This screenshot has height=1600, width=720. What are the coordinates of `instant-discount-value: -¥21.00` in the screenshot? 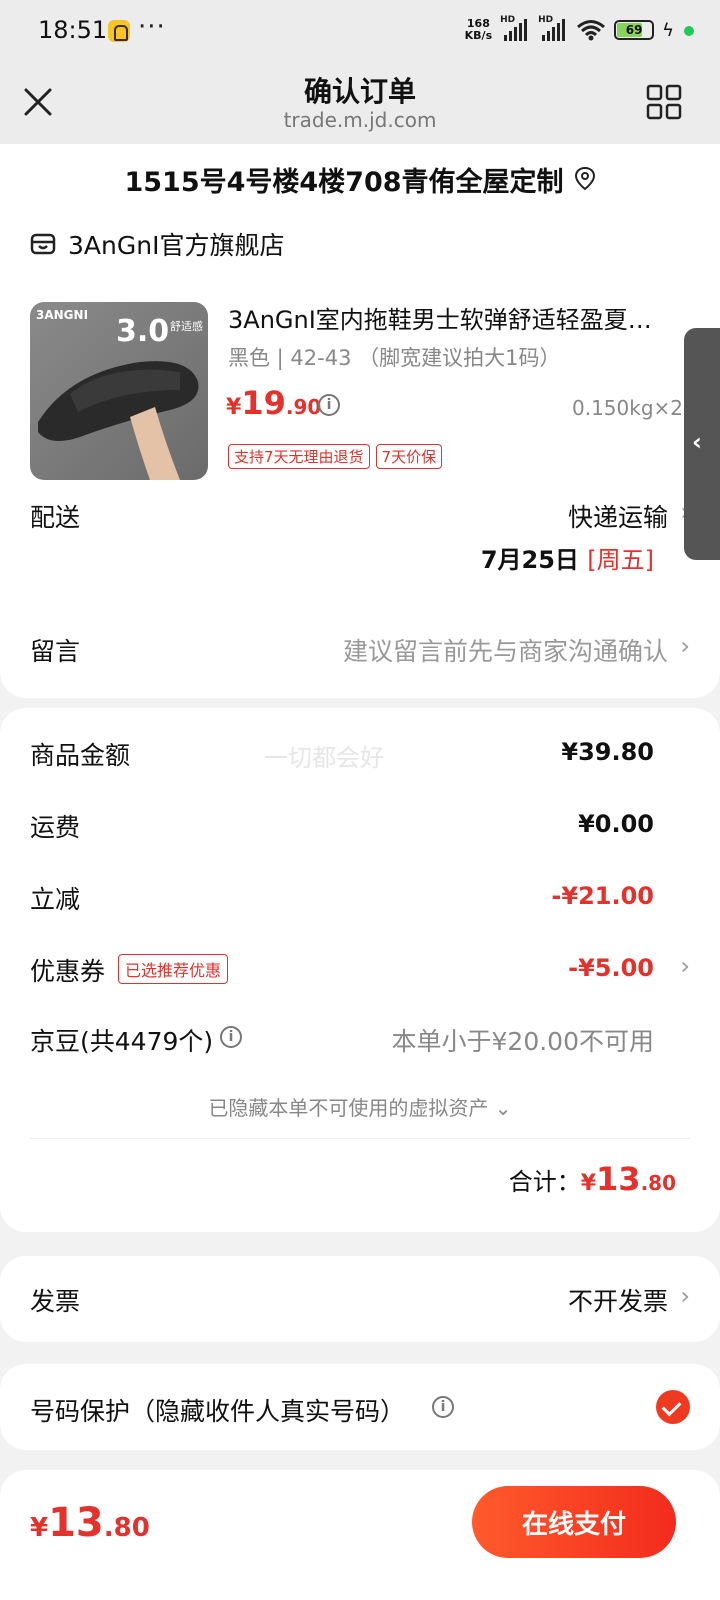 It's located at (602, 896).